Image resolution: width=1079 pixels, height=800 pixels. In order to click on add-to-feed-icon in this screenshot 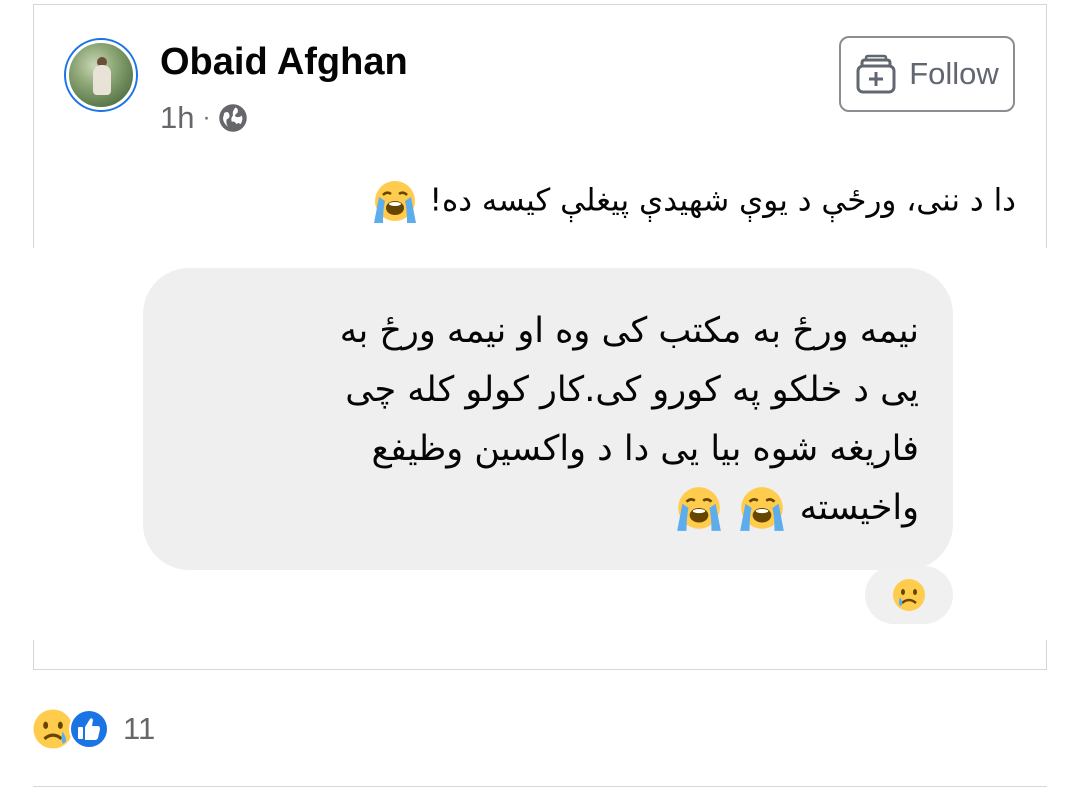, I will do `click(876, 74)`.